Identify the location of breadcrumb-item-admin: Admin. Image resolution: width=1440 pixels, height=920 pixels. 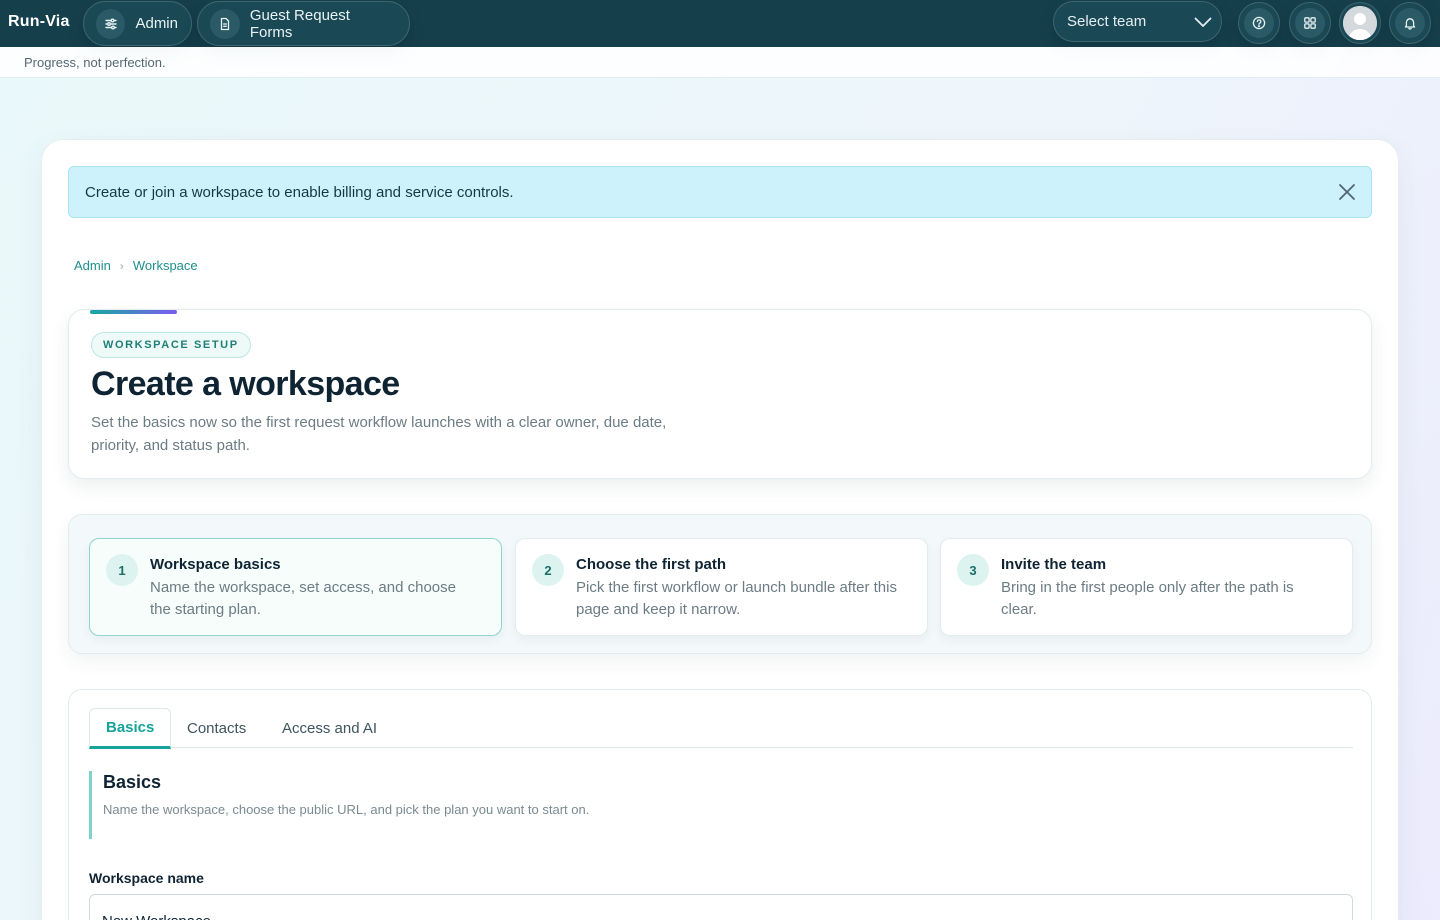
(92, 265).